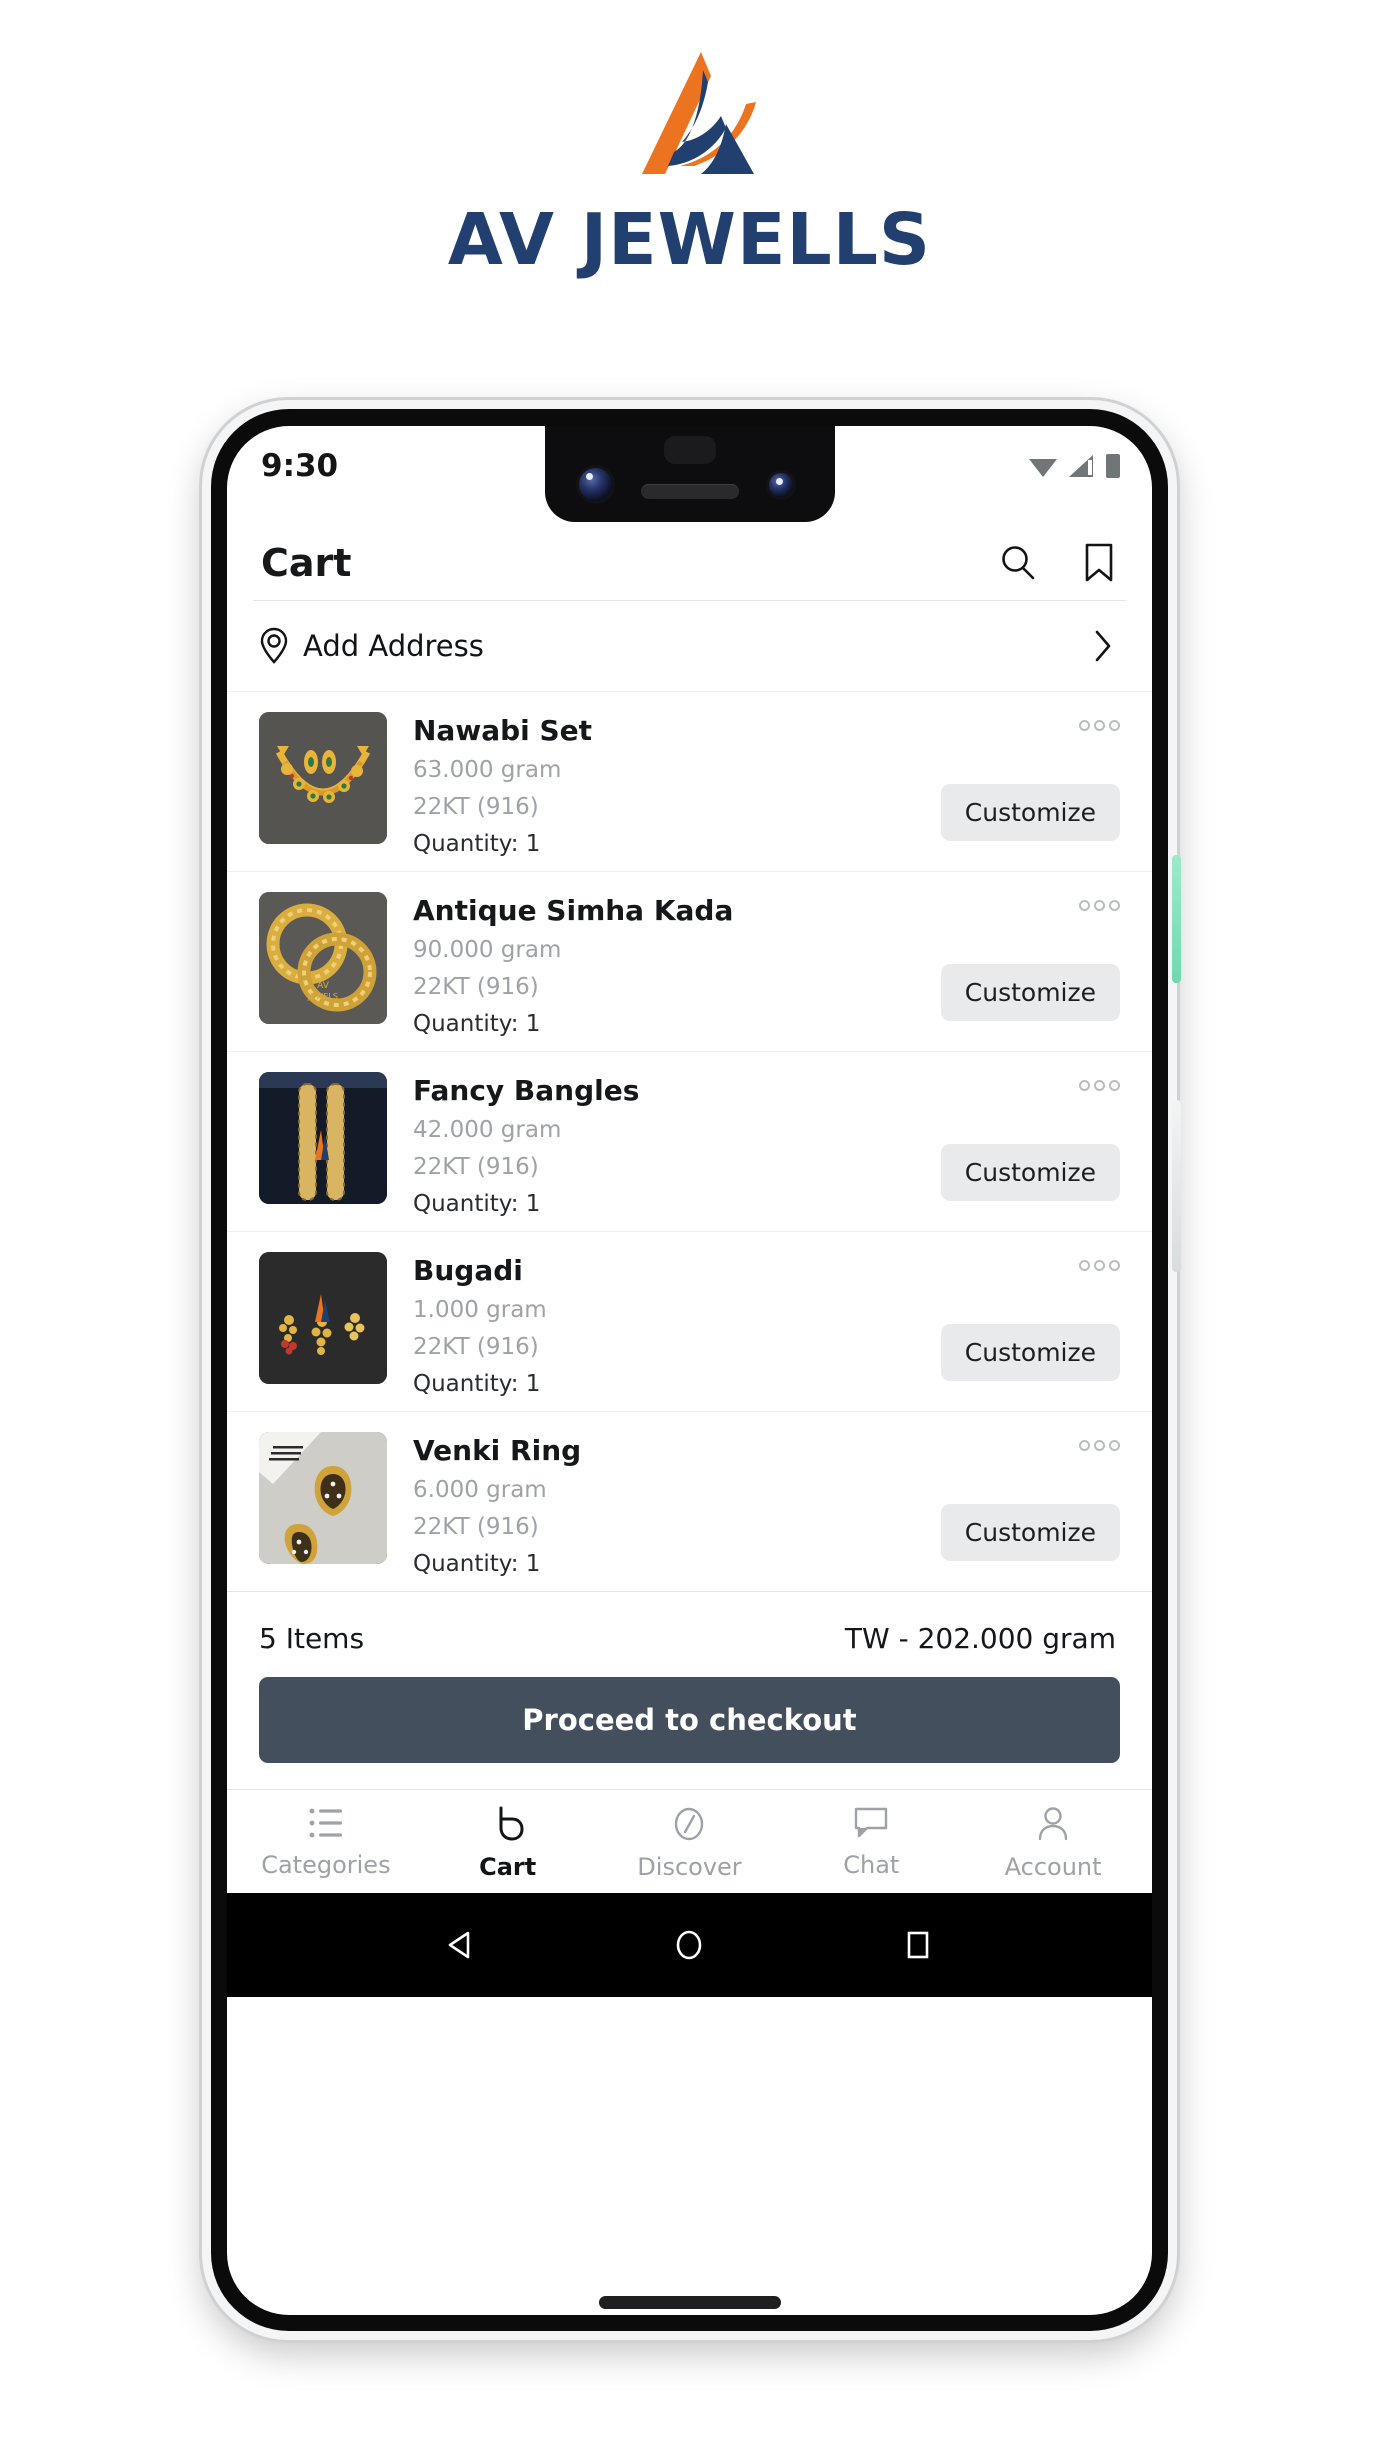 This screenshot has height=2446, width=1379. Describe the element at coordinates (322, 996) in the screenshot. I see `svg-text: JEWELS` at that location.